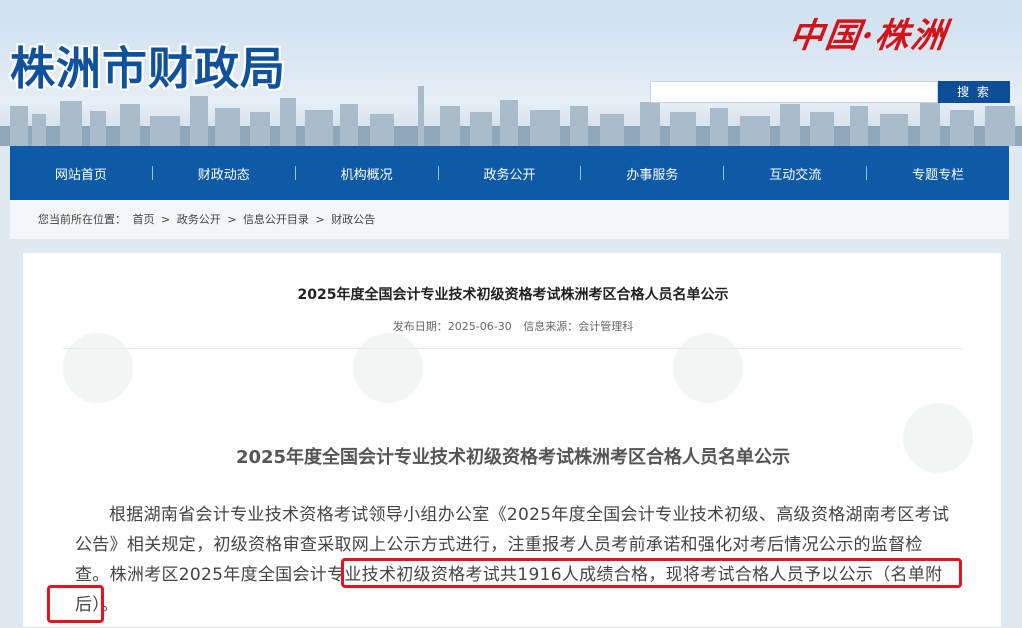  What do you see at coordinates (148, 64) in the screenshot?
I see `site-title: 株洲市财政局` at bounding box center [148, 64].